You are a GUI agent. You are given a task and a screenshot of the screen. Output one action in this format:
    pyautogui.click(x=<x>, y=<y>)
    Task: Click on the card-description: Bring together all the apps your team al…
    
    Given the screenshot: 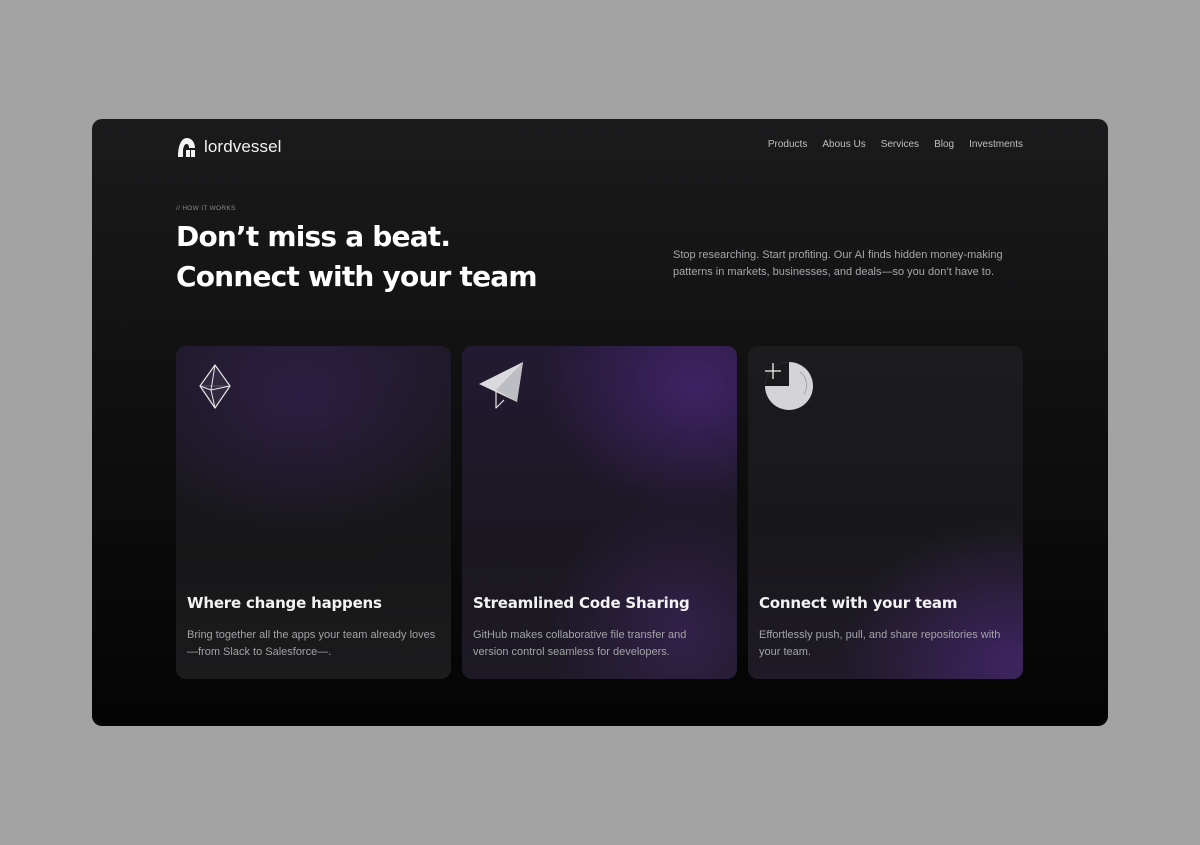 What is the action you would take?
    pyautogui.click(x=311, y=643)
    